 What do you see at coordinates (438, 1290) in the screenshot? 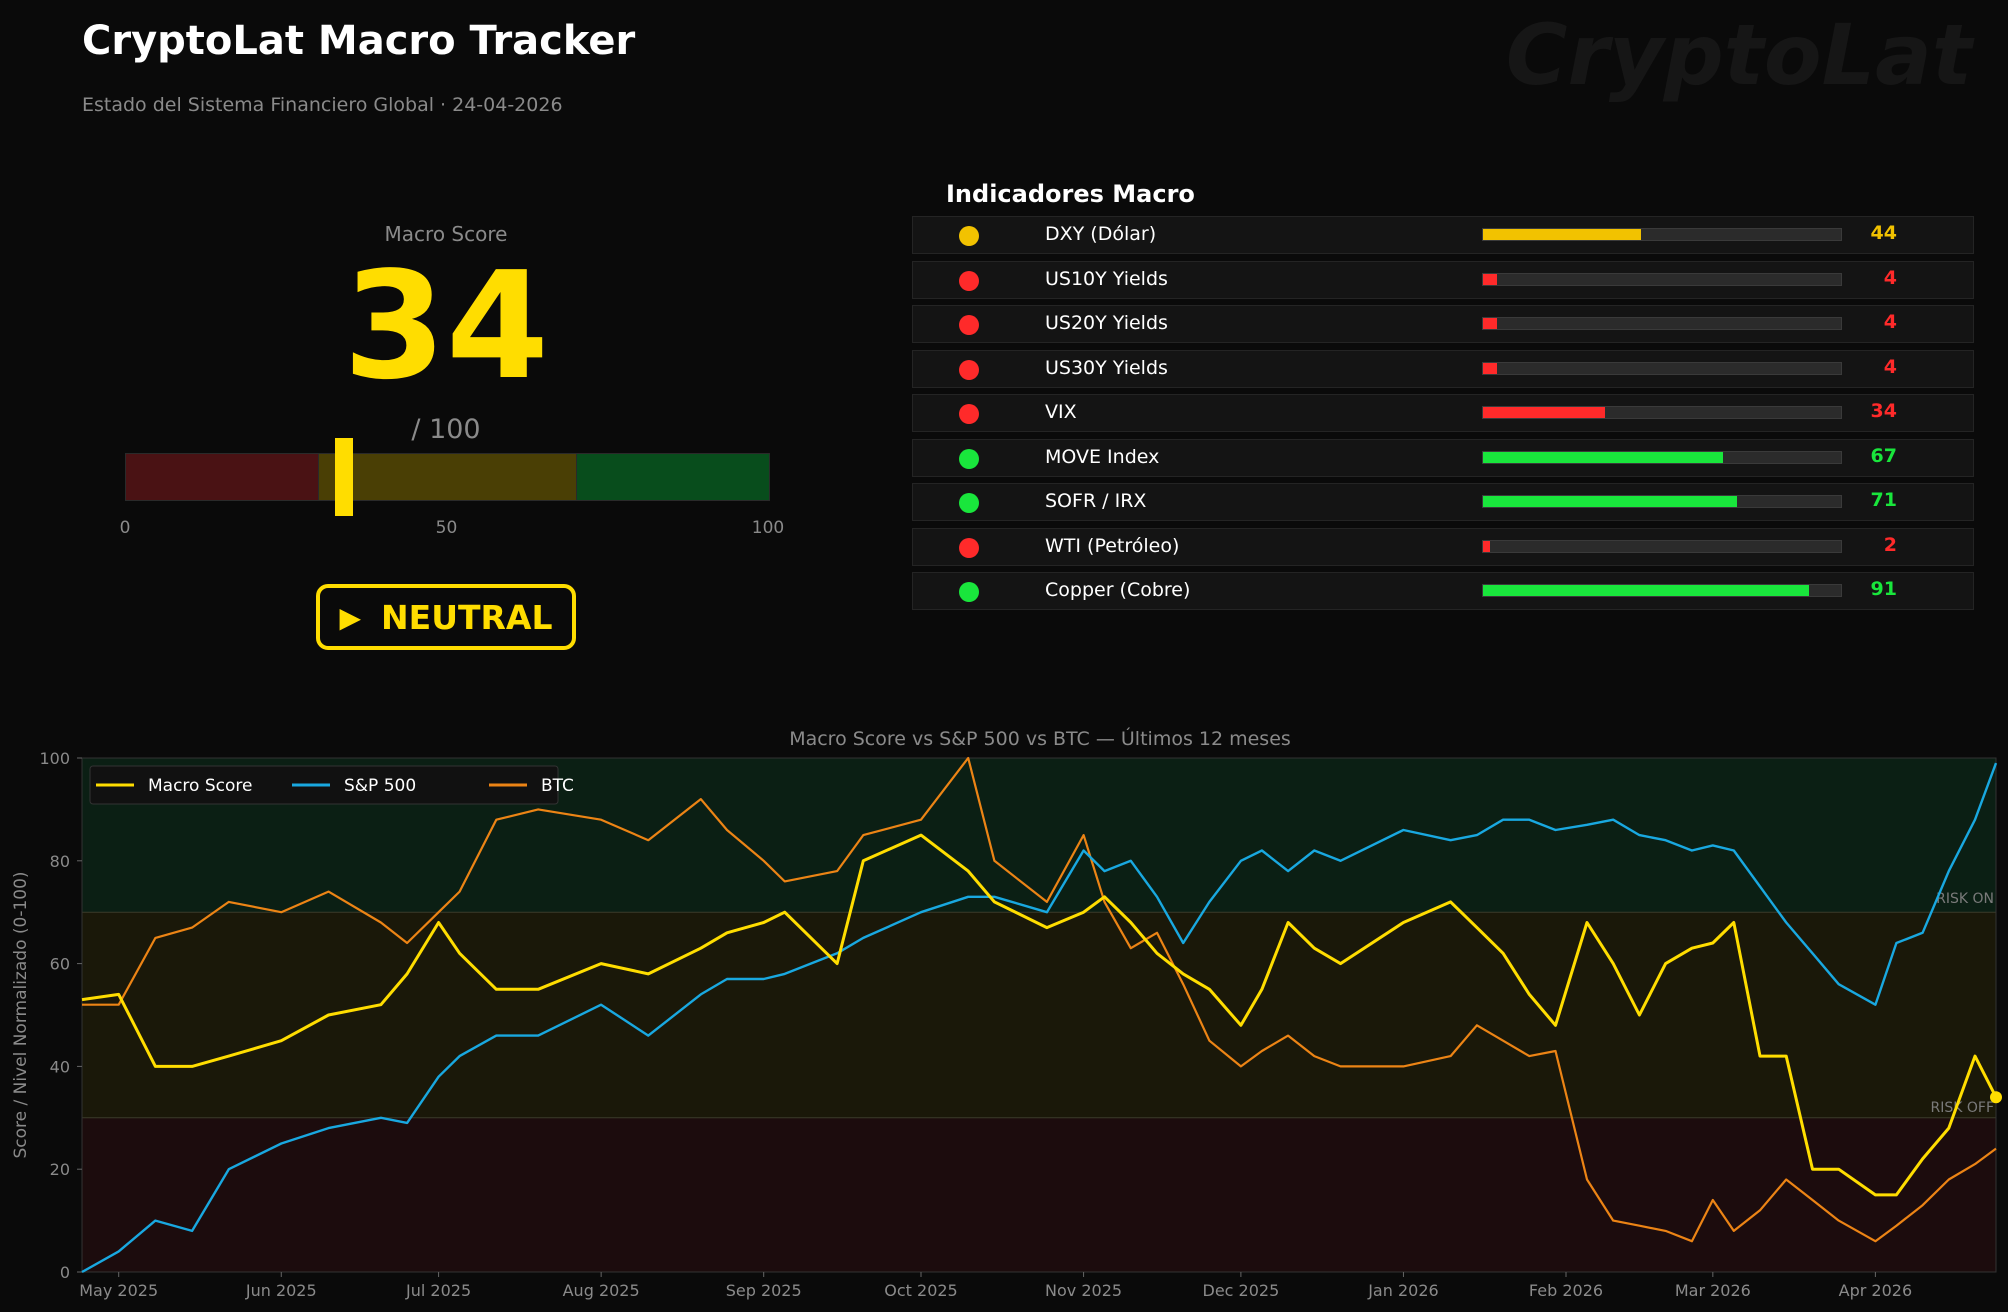
I see `x-tick-label: Jul 2025` at bounding box center [438, 1290].